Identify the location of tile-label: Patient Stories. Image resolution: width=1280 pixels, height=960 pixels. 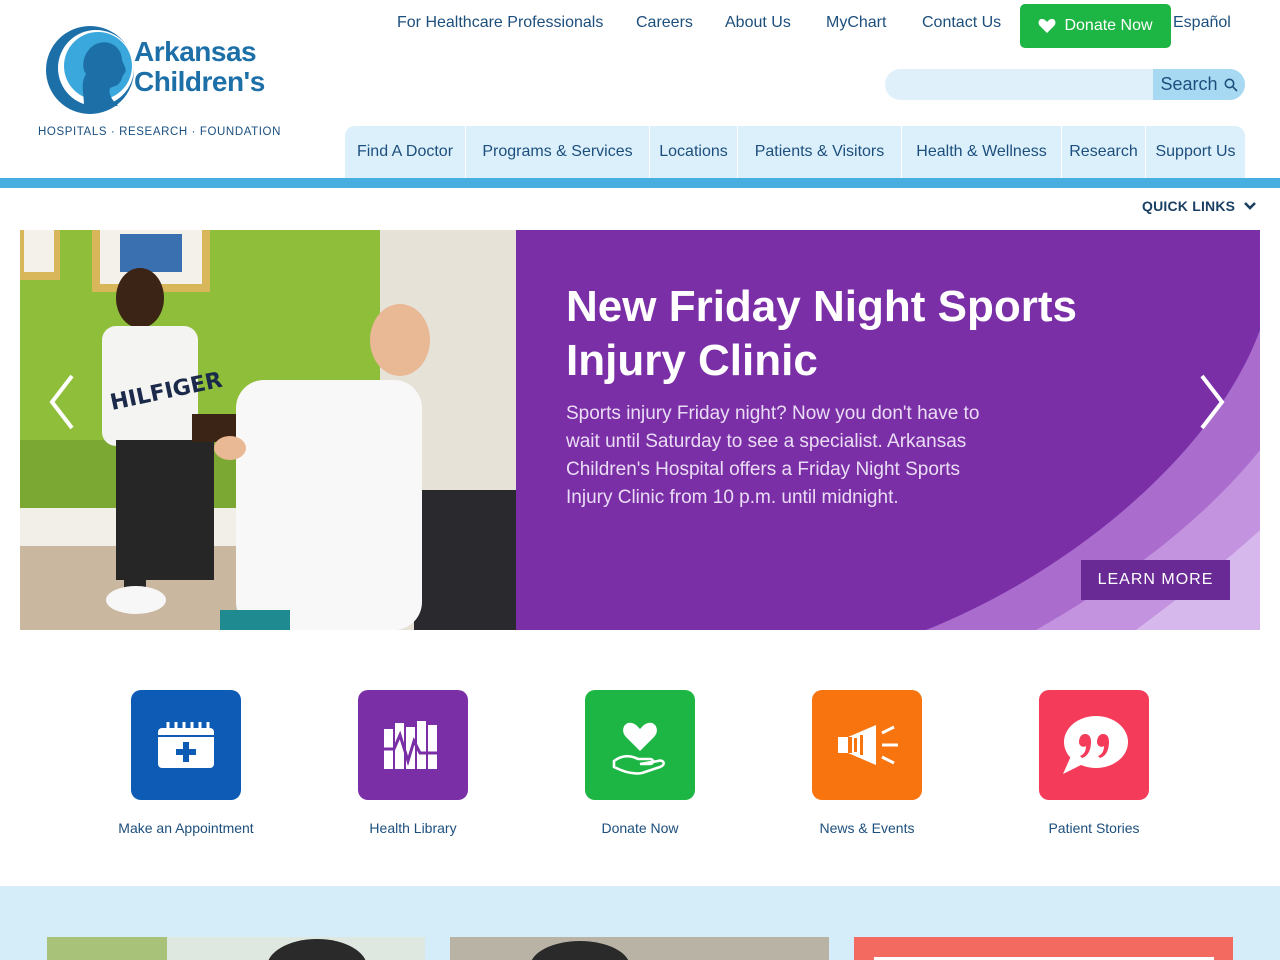
(1094, 828).